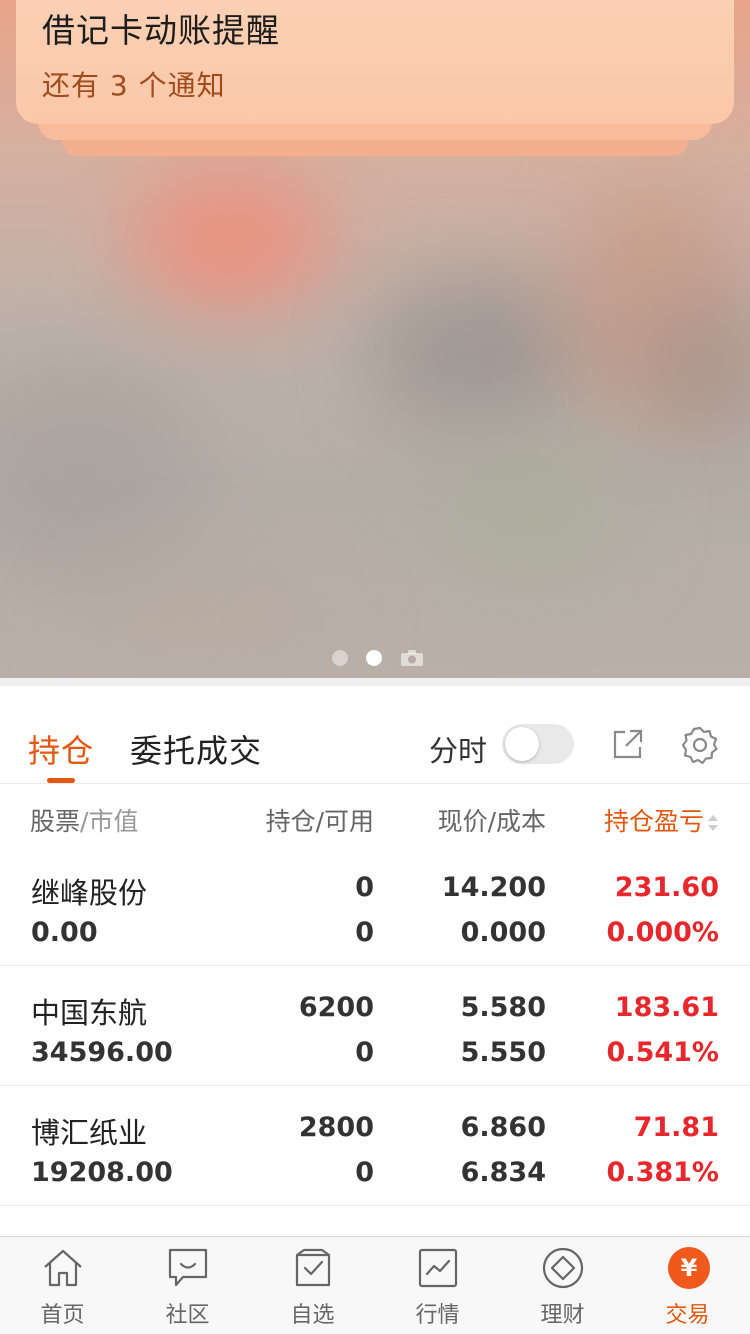 The image size is (750, 1334). Describe the element at coordinates (61, 749) in the screenshot. I see `tab-holdings: 持仓` at that location.